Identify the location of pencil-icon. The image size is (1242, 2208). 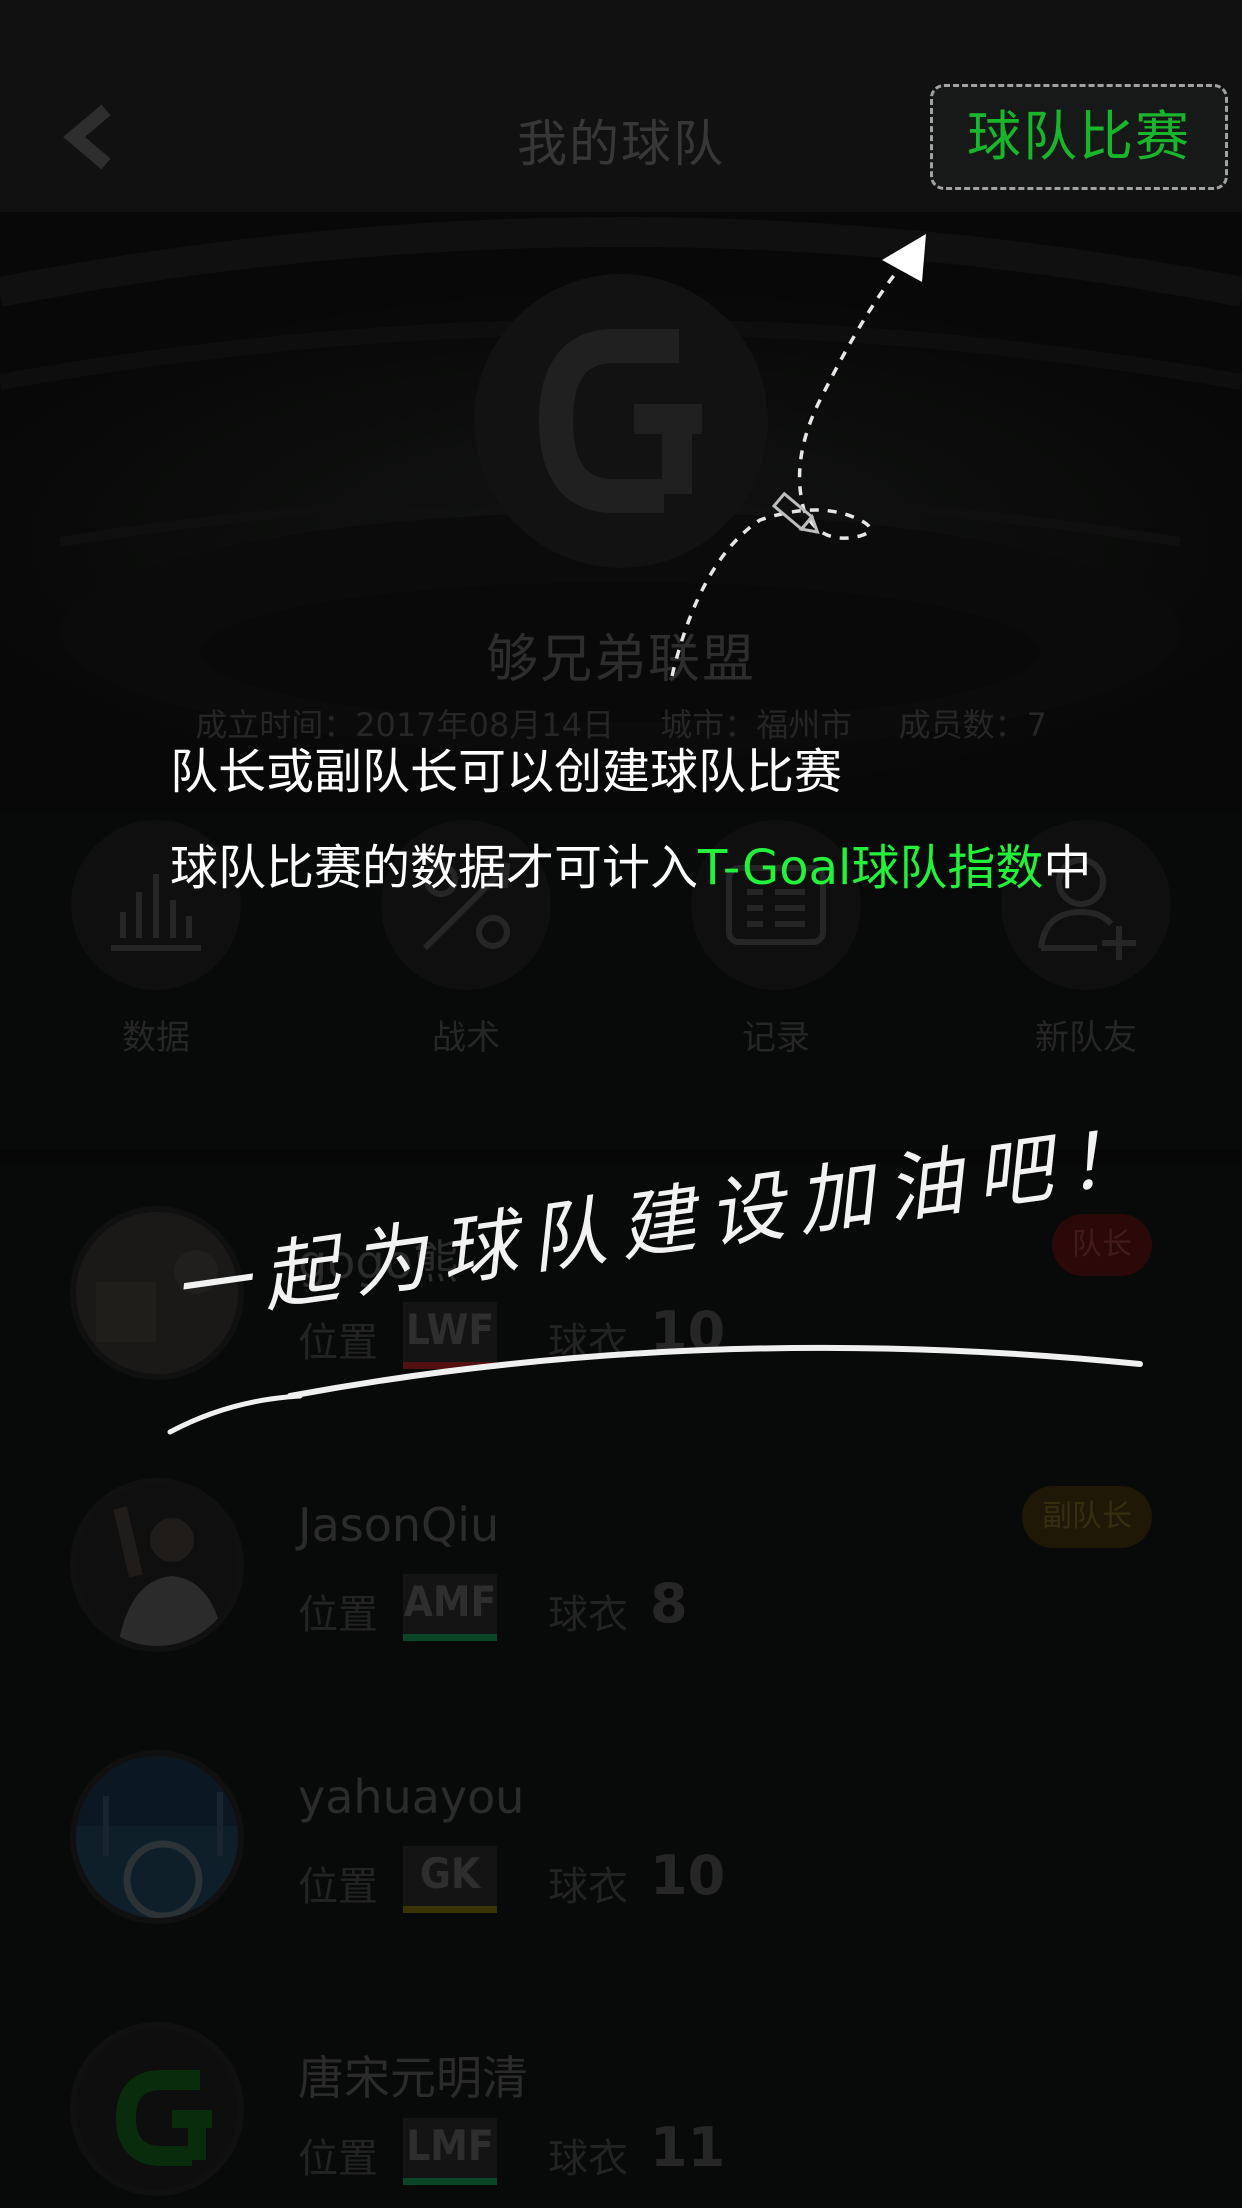
(795, 512).